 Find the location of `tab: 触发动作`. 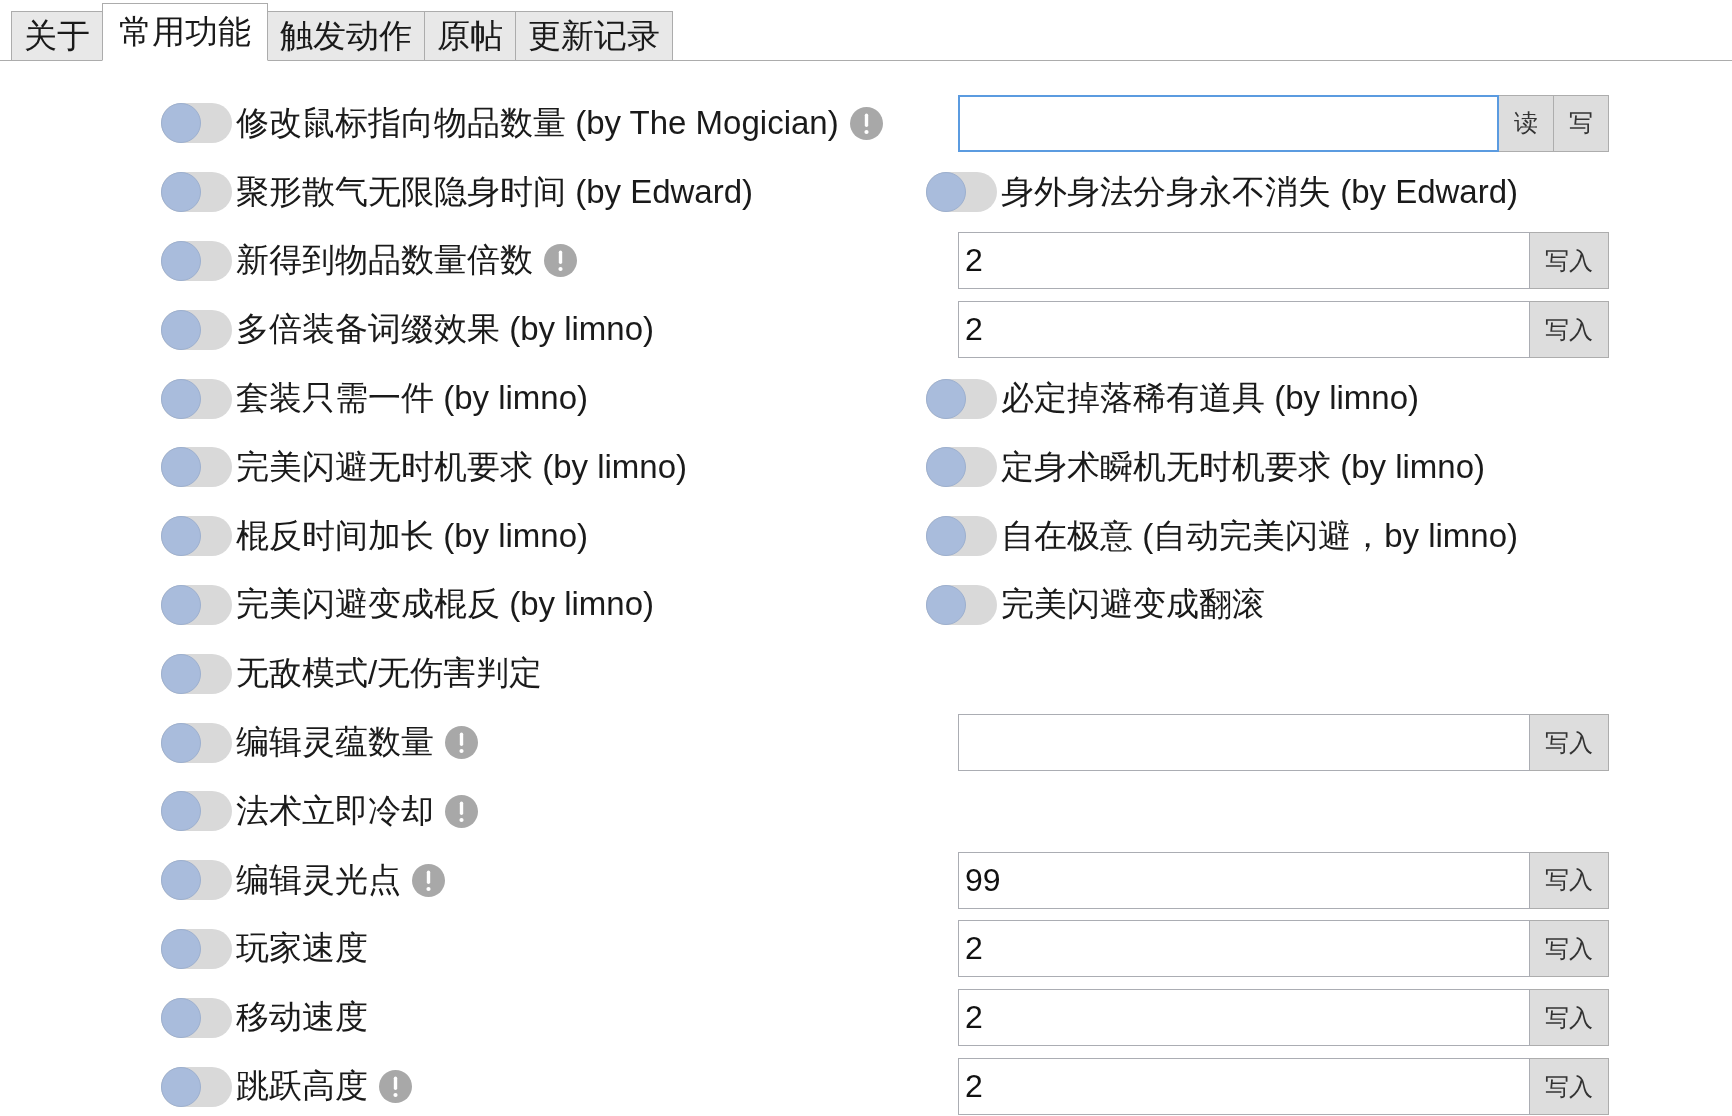

tab: 触发动作 is located at coordinates (346, 36).